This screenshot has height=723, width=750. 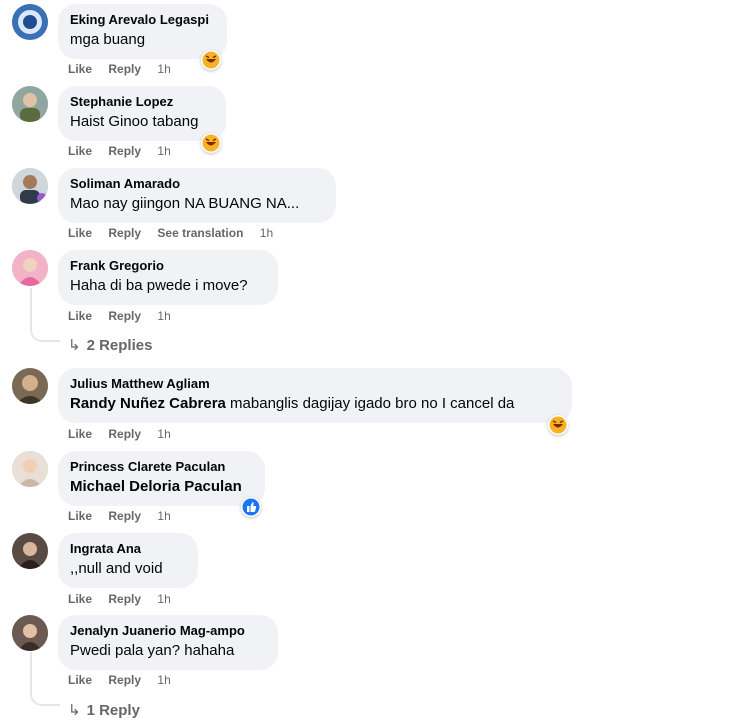 What do you see at coordinates (116, 568) in the screenshot?
I see `comment-text: ,,null and void` at bounding box center [116, 568].